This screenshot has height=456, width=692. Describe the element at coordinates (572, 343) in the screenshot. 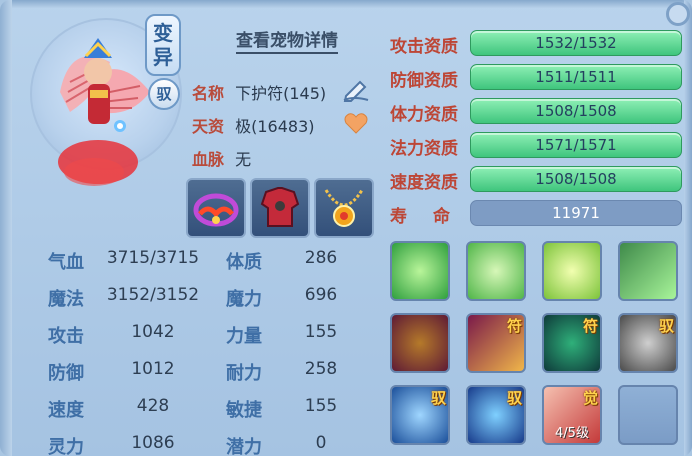

I see `green-cat-skill-icon: 符` at that location.